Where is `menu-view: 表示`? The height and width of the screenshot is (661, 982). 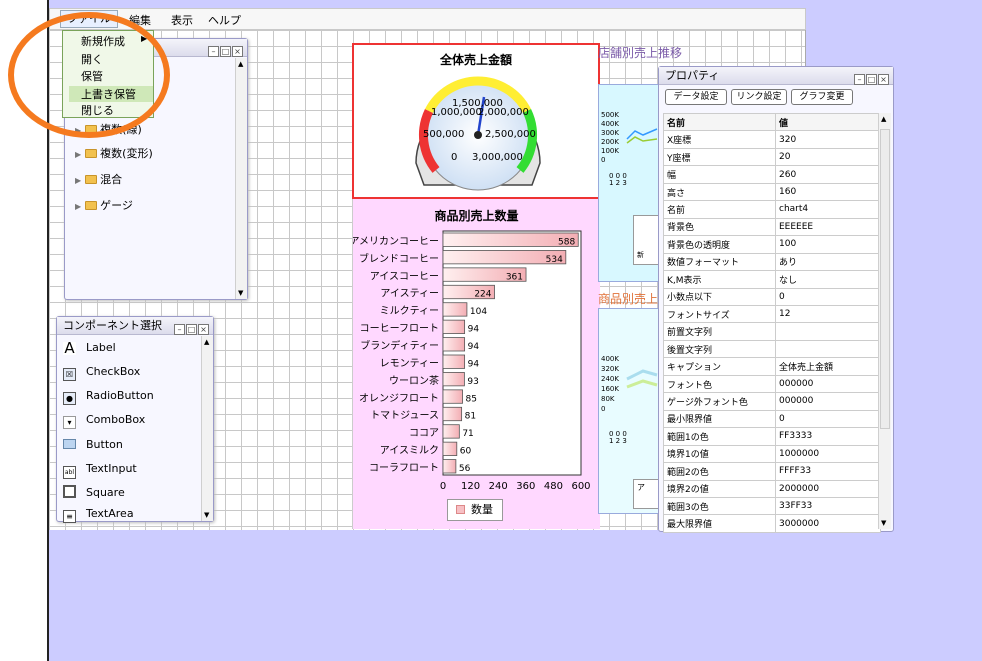
menu-view: 表示 is located at coordinates (182, 20).